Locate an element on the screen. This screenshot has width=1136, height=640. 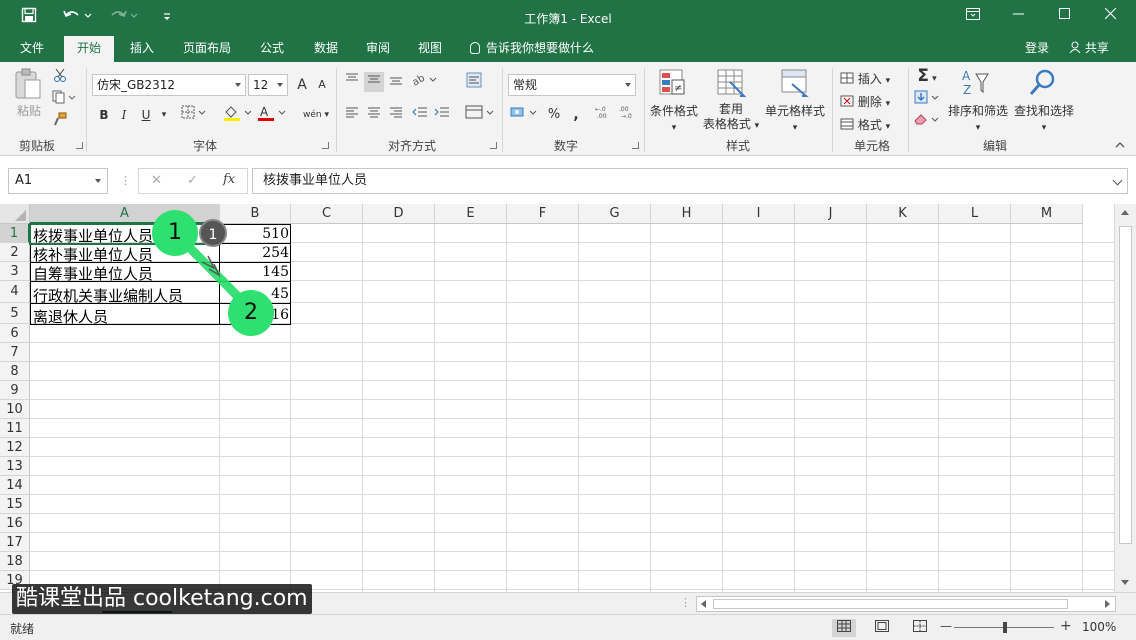
middle-align-icon is located at coordinates (374, 82).